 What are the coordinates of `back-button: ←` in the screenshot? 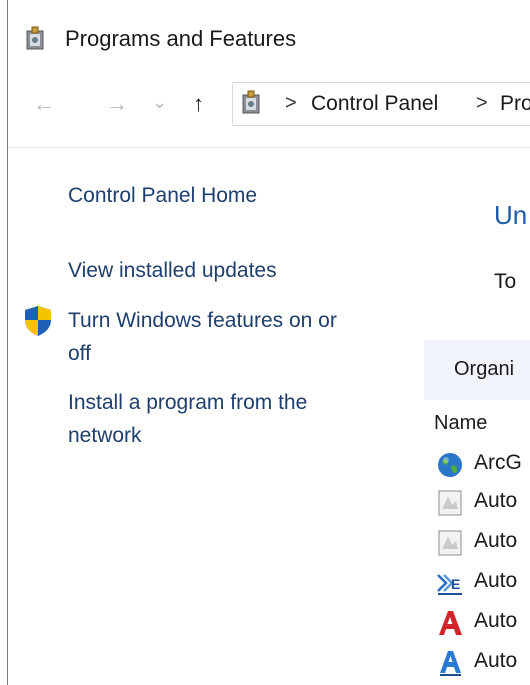 It's located at (44, 104).